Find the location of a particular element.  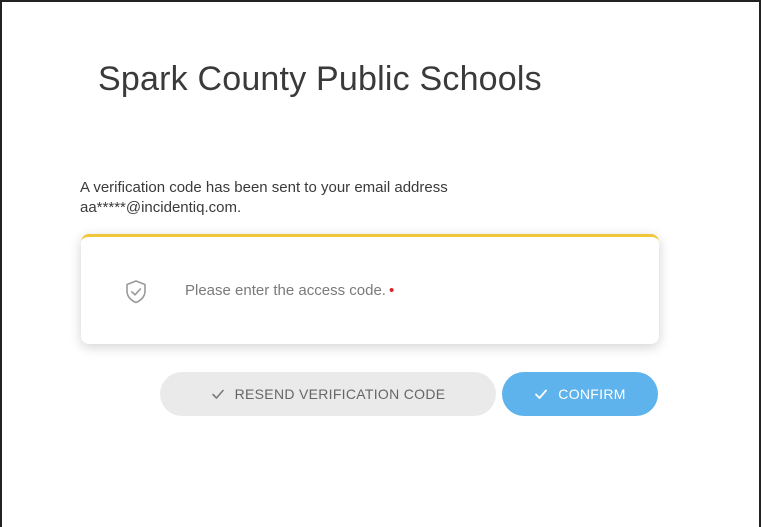

resend-verification-code-button: RESEND VERIFICATION CODE is located at coordinates (328, 394).